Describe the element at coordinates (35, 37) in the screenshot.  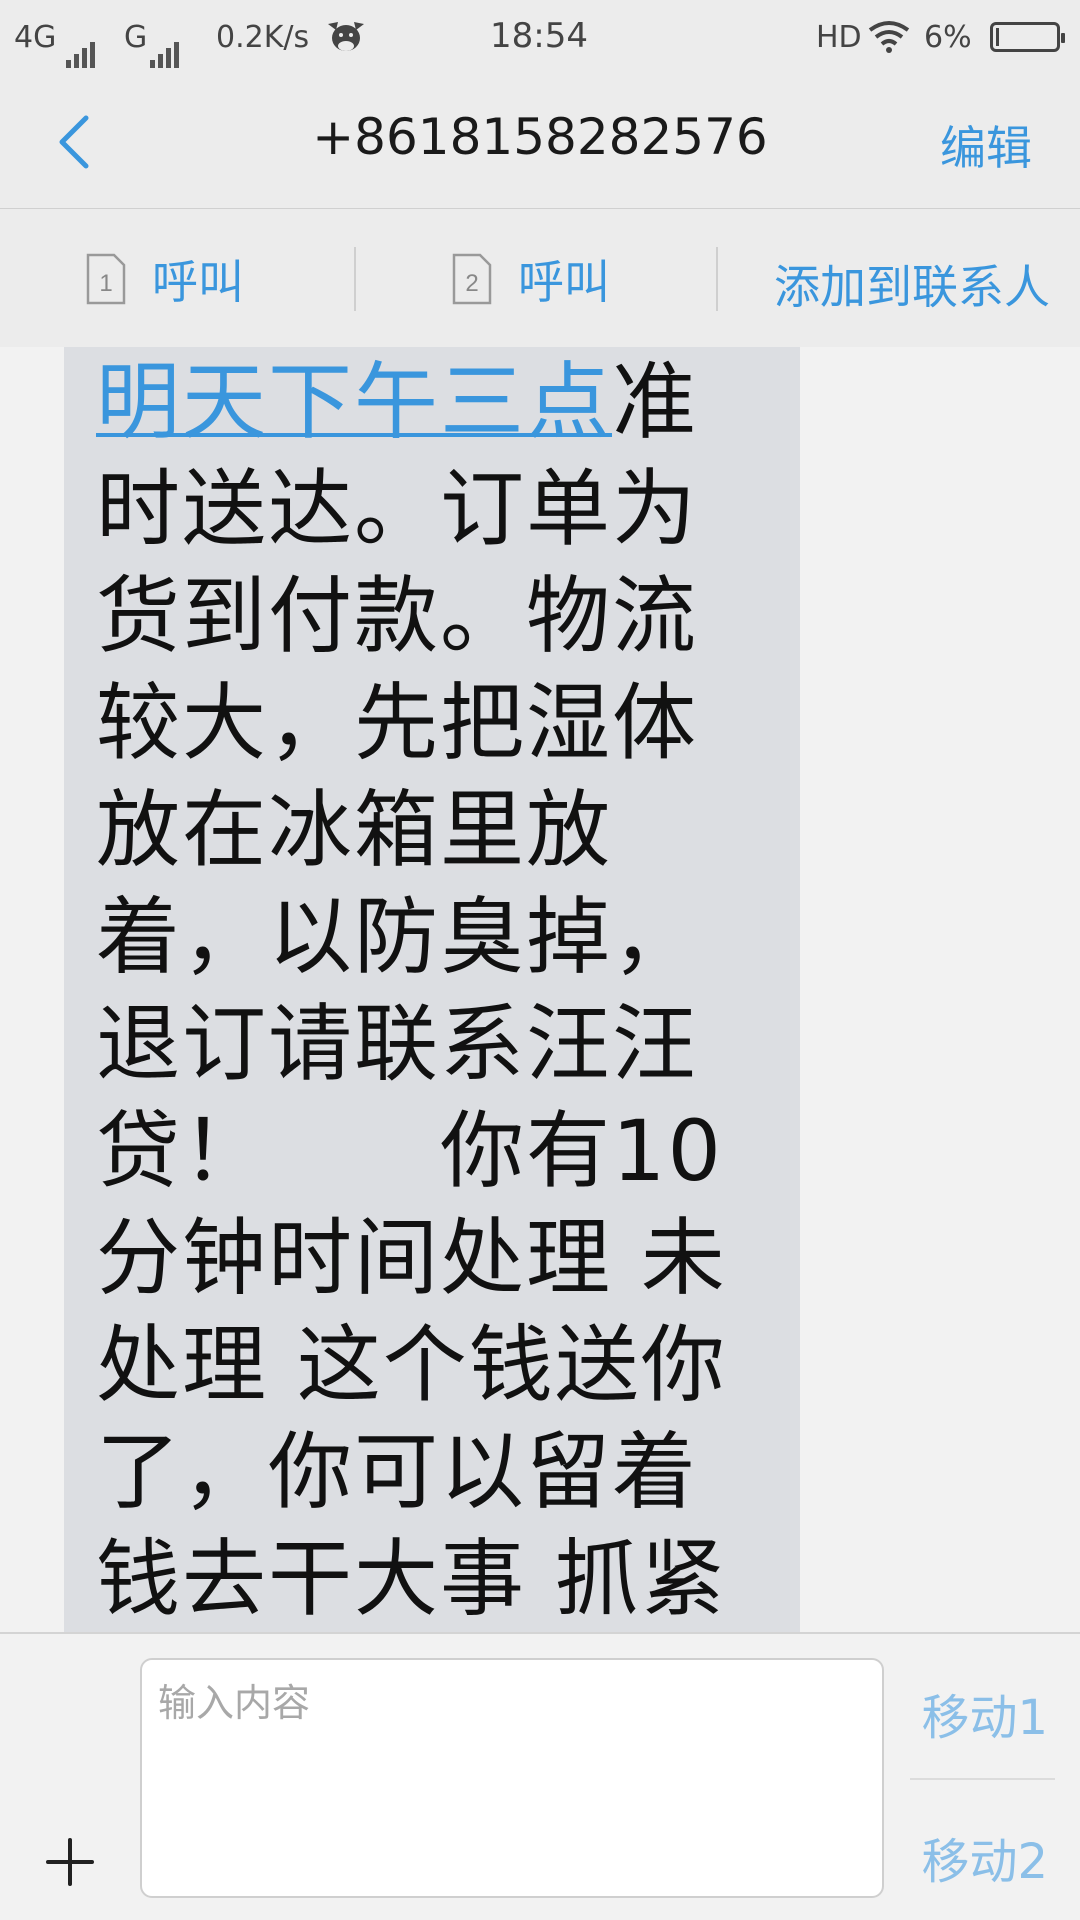
I see `network-type-1: 4G` at that location.